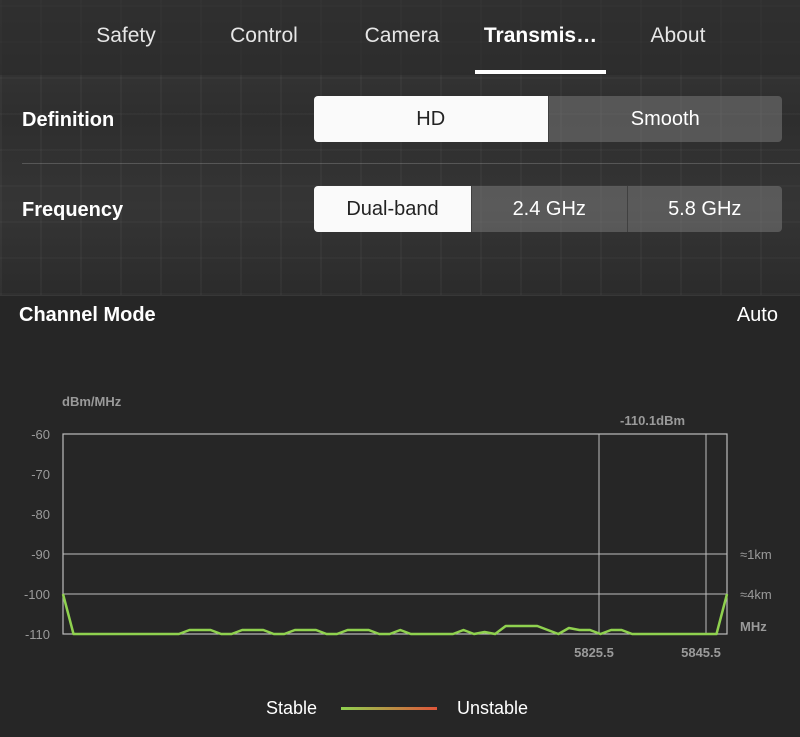 Image resolution: width=800 pixels, height=737 pixels. I want to click on row-divider, so click(411, 163).